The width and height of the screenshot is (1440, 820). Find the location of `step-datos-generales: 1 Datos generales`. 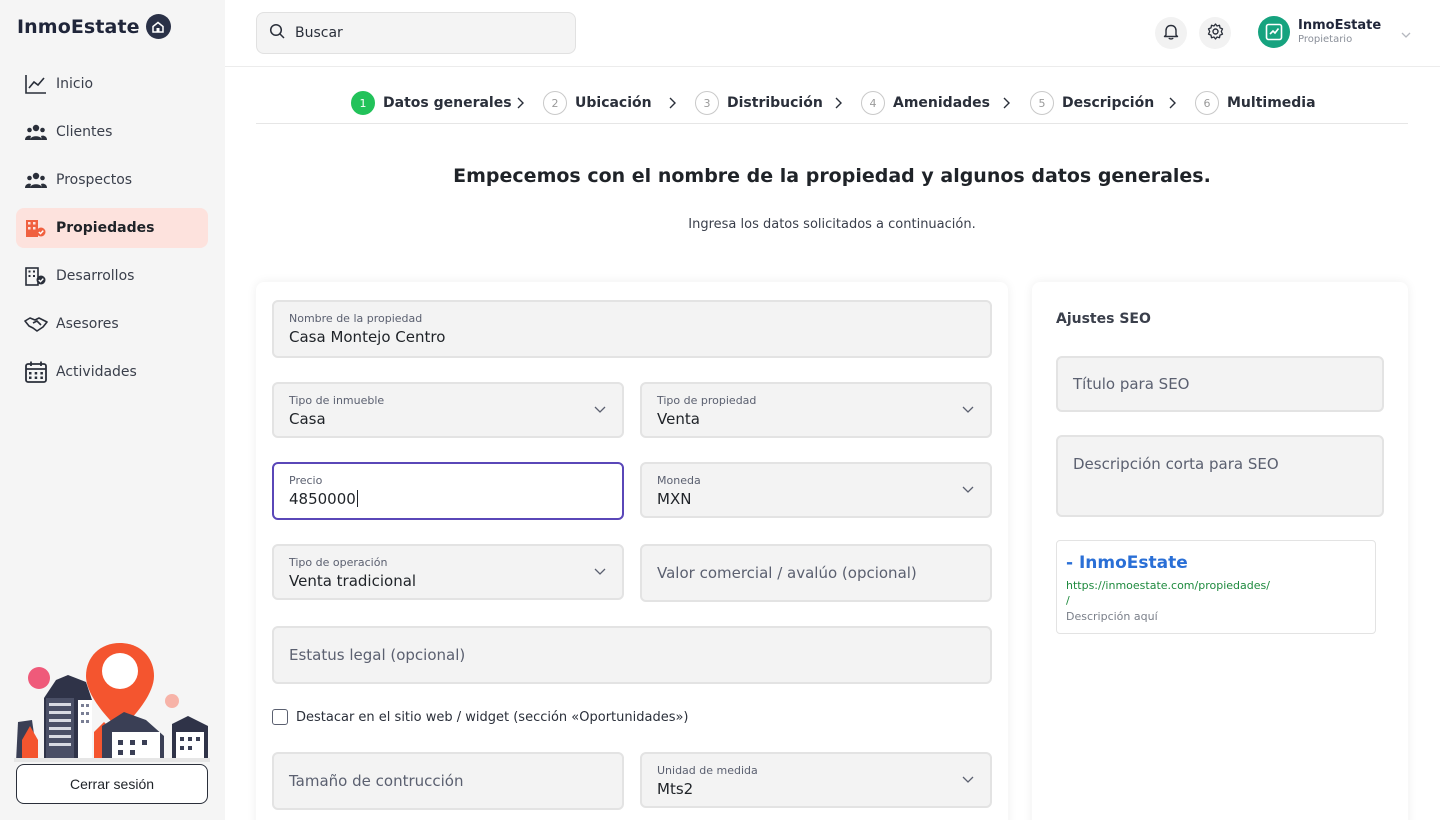

step-datos-generales: 1 Datos generales is located at coordinates (431, 103).